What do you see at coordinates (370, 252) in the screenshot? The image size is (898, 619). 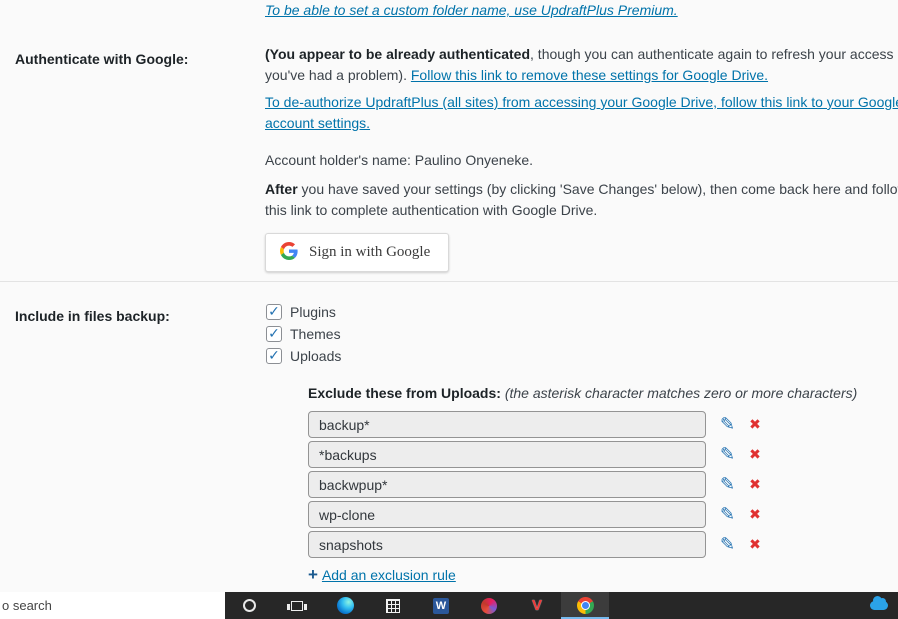 I see `google-signin-label: Sign in with Google` at bounding box center [370, 252].